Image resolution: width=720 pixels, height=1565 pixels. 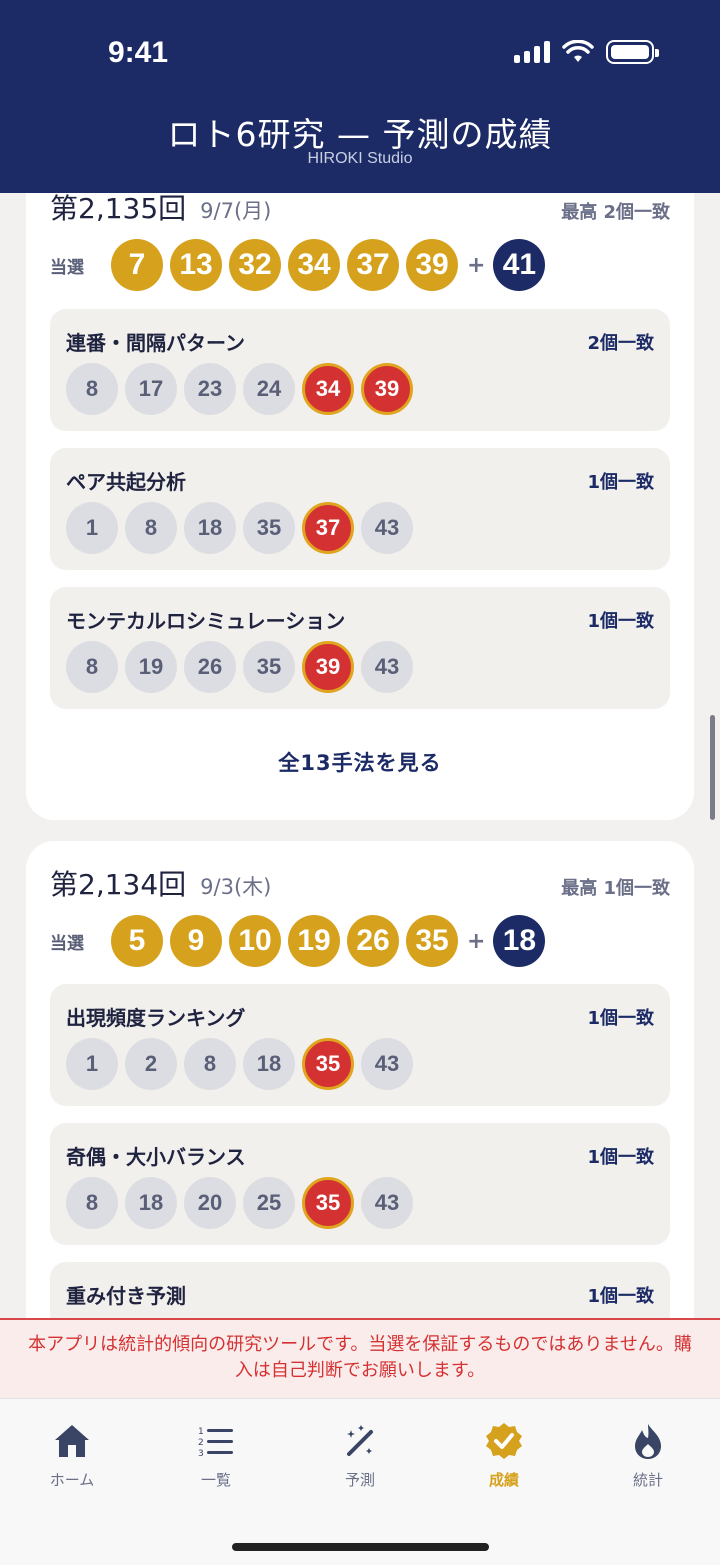 I want to click on tab-list: 123 一覧, so click(x=216, y=1455).